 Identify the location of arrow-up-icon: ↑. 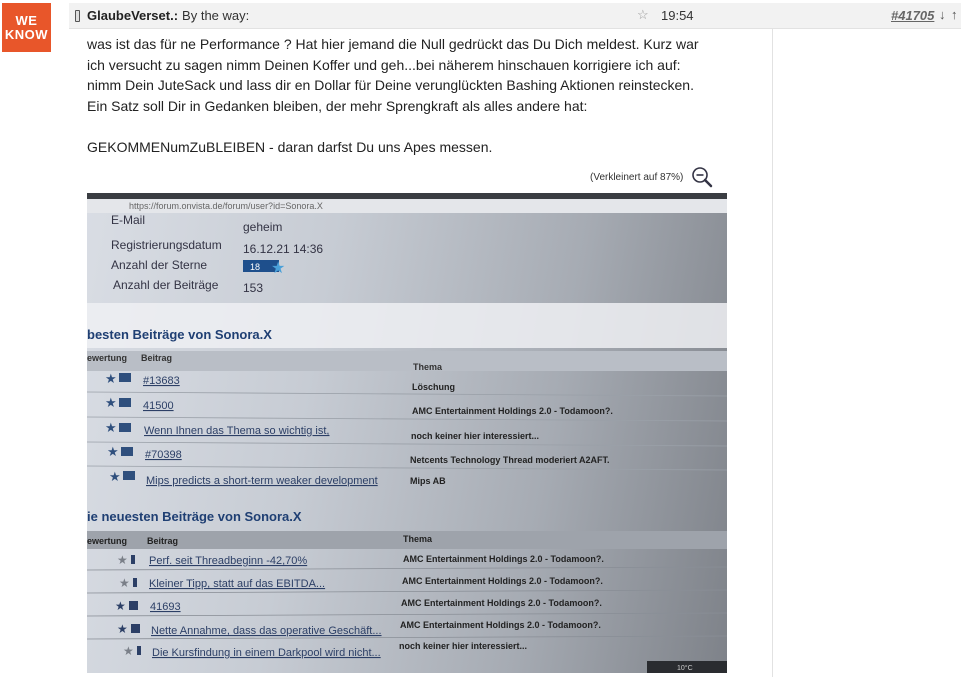
(954, 14).